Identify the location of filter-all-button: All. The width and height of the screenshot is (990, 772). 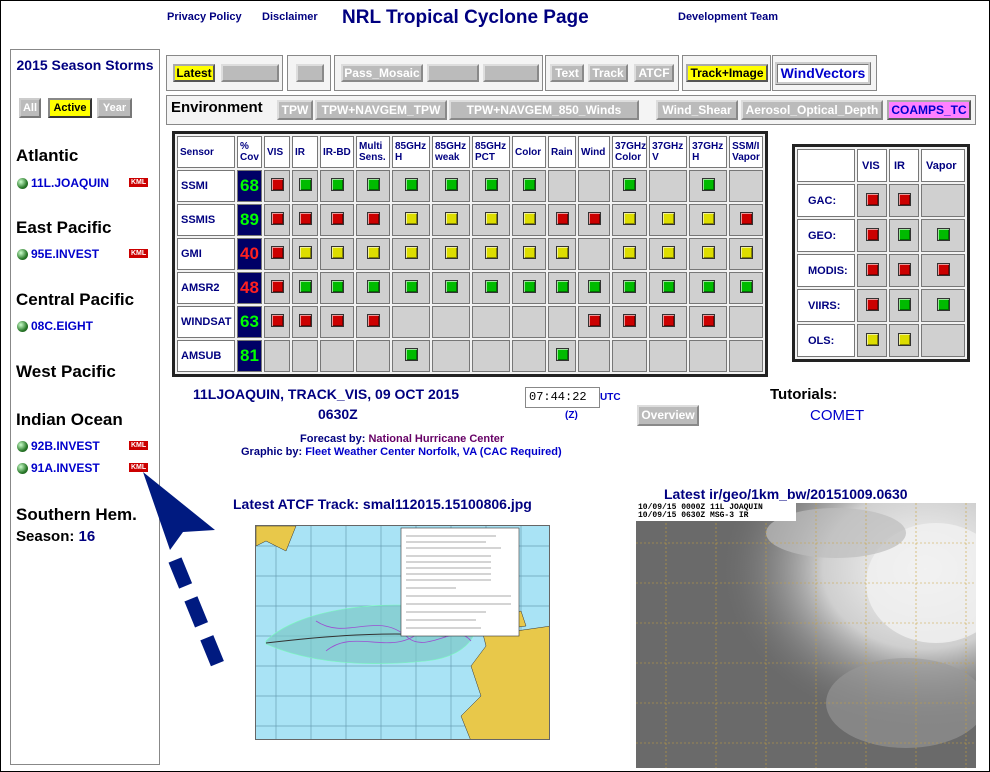
(30, 108).